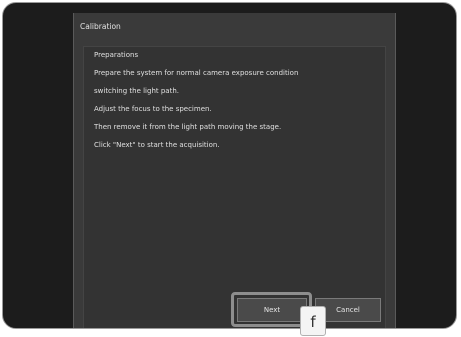 This screenshot has height=337, width=461. I want to click on instruction-line-3: Adjust the focus to the specimen., so click(153, 109).